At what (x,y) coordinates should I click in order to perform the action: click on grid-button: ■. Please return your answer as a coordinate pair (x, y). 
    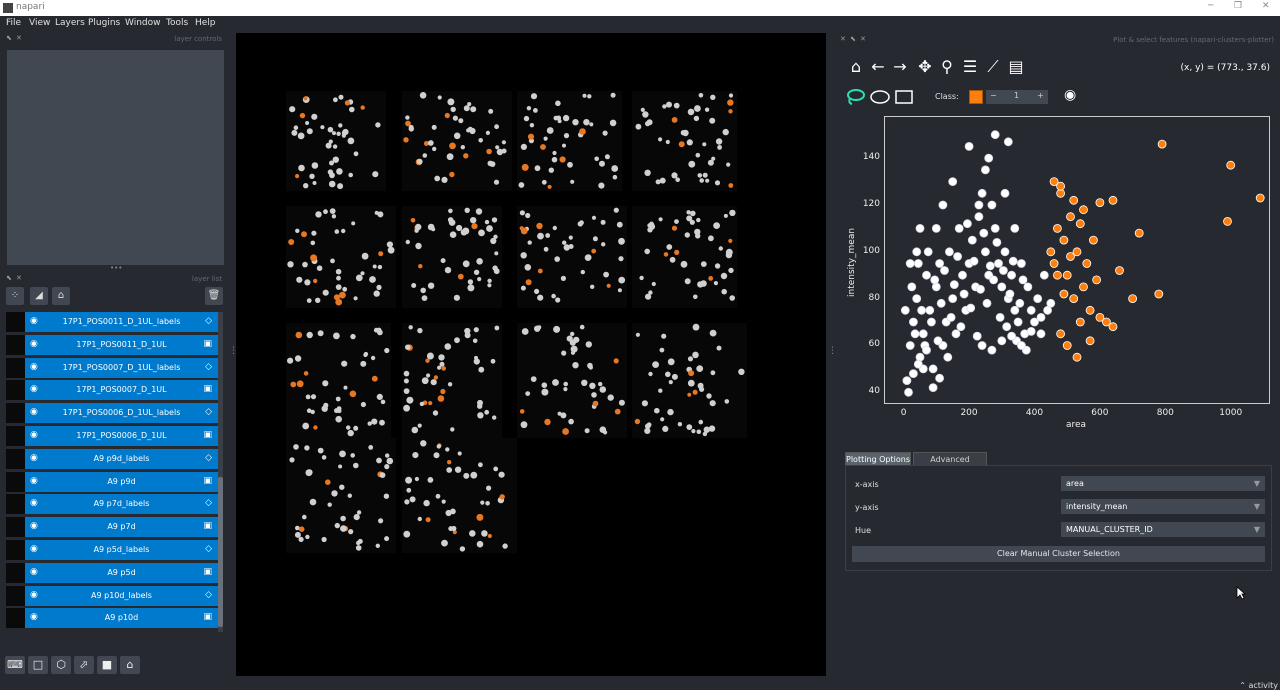
    Looking at the image, I should click on (107, 665).